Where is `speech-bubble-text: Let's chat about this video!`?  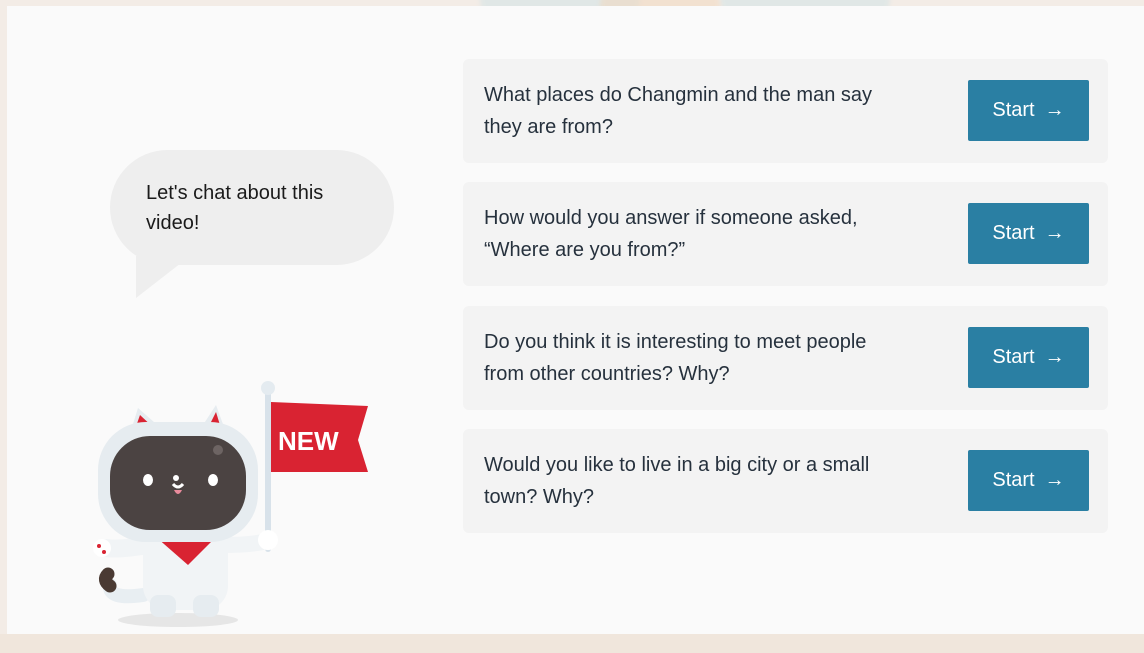 speech-bubble-text: Let's chat about this video! is located at coordinates (235, 208).